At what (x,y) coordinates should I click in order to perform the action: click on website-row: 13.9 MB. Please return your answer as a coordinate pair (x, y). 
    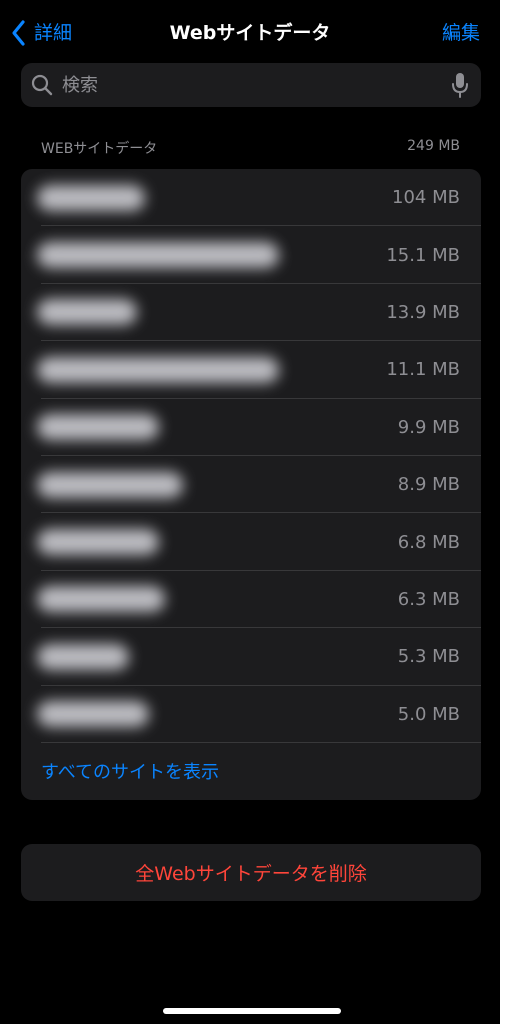
    Looking at the image, I should click on (251, 313).